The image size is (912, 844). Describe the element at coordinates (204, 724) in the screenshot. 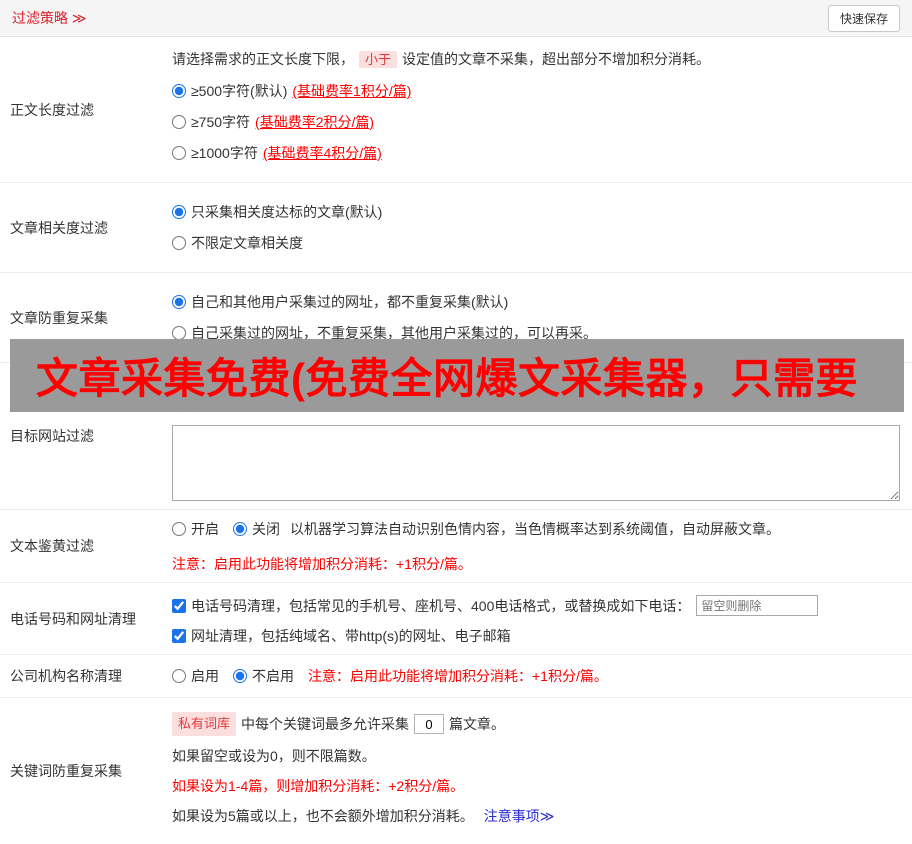

I see `private-lexicon-chip: 私有词库` at that location.